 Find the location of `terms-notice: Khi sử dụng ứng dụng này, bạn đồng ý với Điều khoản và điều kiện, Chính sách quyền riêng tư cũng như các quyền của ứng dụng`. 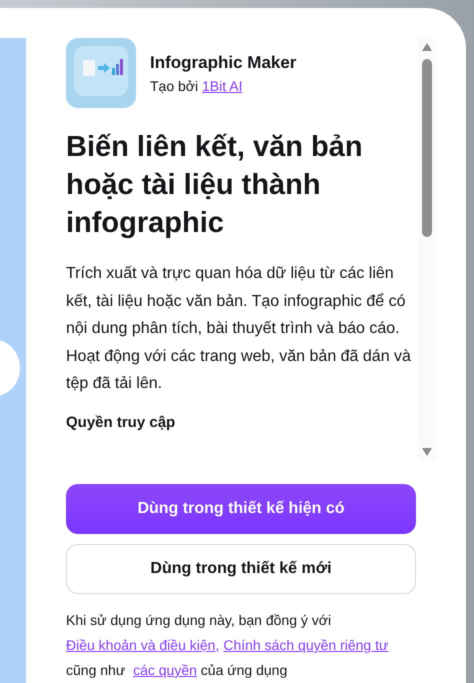

terms-notice: Khi sử dụng ứng dụng này, bạn đồng ý với Điều khoản và điều kiện, Chính sách quyền riêng tư cũng như các quyền của ứng dụng is located at coordinates (228, 645).